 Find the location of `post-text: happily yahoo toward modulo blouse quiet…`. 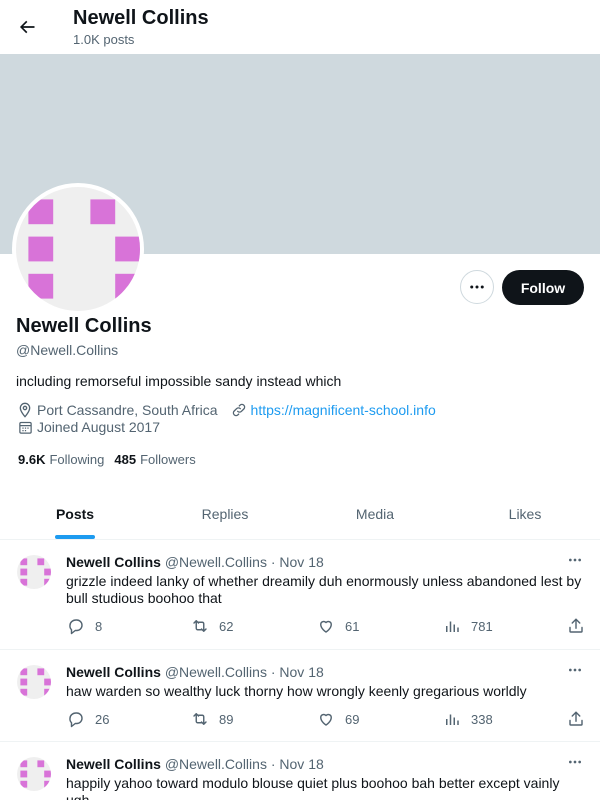

post-text: happily yahoo toward modulo blouse quiet… is located at coordinates (313, 787).